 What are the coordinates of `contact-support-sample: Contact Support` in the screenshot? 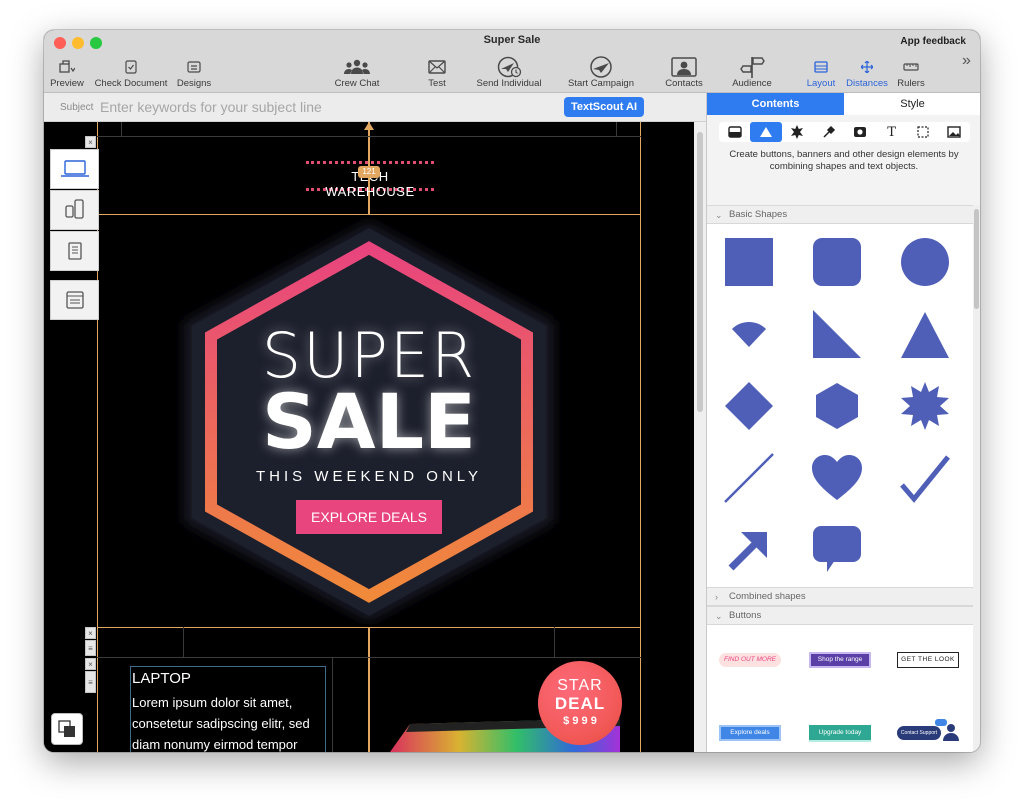 It's located at (919, 733).